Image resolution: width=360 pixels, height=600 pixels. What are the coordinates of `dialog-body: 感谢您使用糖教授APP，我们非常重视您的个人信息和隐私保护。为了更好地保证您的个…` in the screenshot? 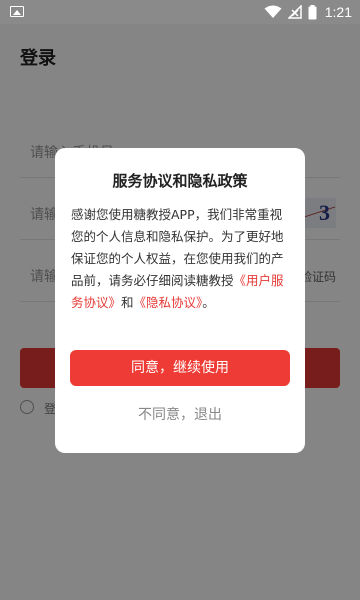 It's located at (181, 259).